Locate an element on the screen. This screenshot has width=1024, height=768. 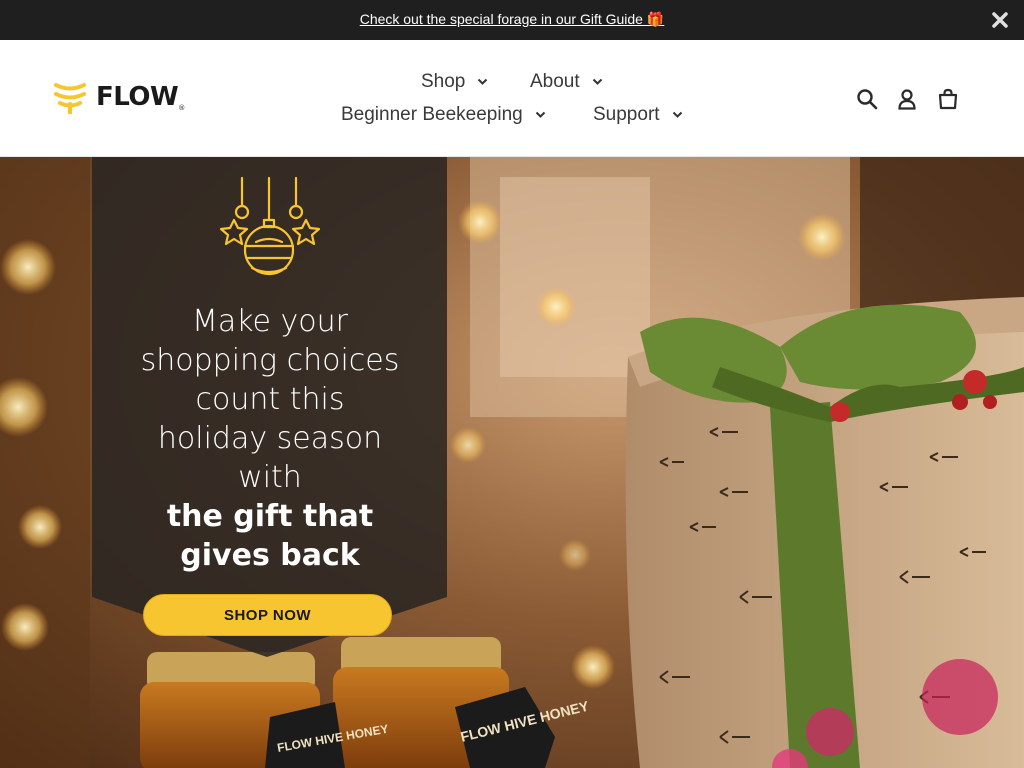
flow-logo: FLOW® is located at coordinates (119, 97).